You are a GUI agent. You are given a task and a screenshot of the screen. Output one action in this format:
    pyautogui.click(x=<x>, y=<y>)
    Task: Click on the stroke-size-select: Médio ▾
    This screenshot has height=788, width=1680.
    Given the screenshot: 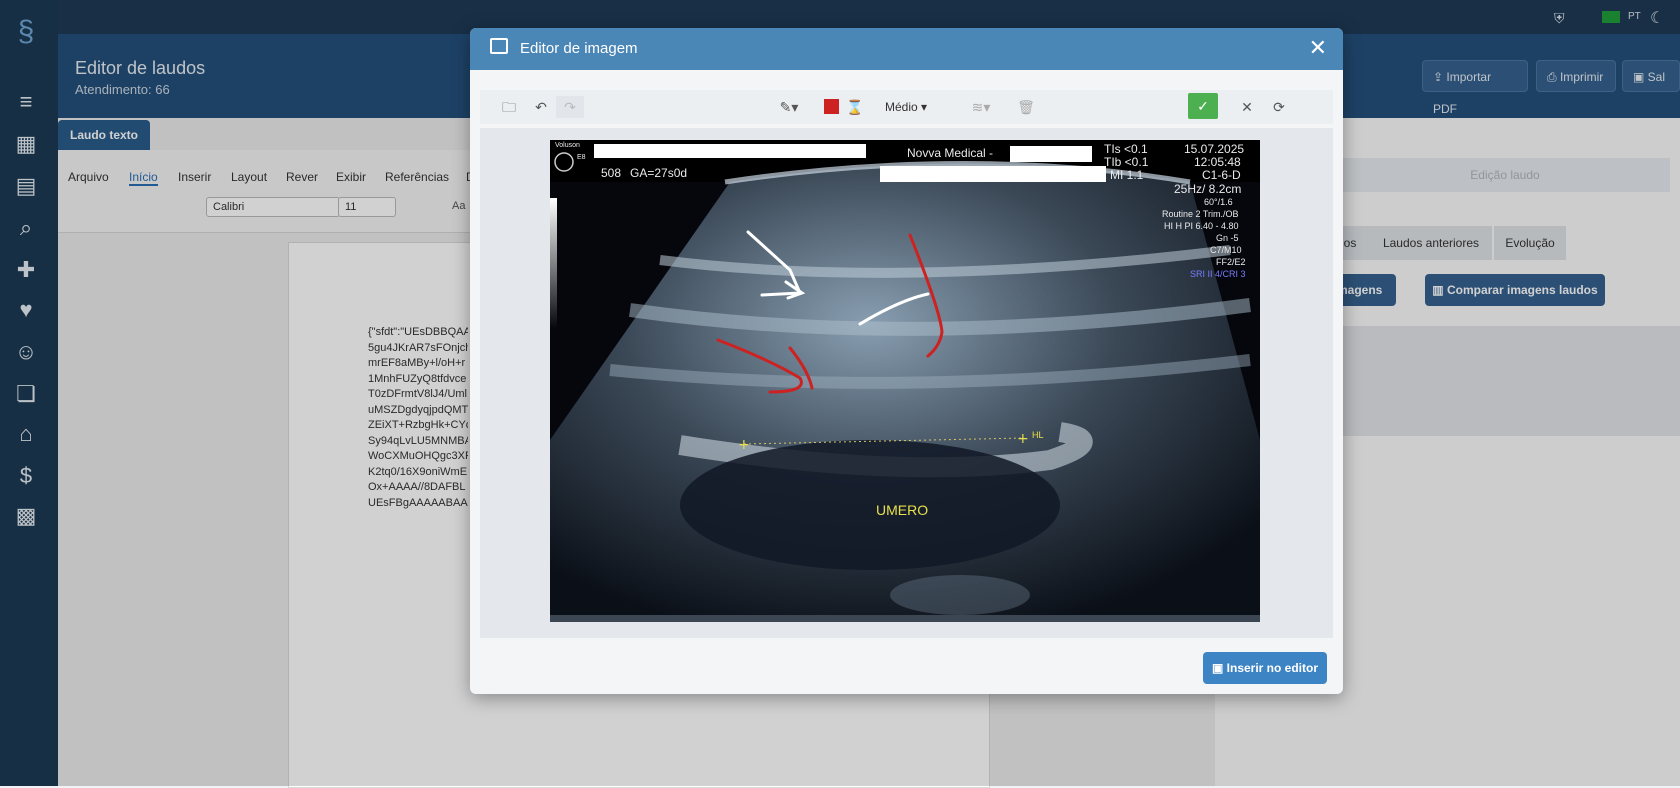 What is the action you would take?
    pyautogui.click(x=906, y=107)
    